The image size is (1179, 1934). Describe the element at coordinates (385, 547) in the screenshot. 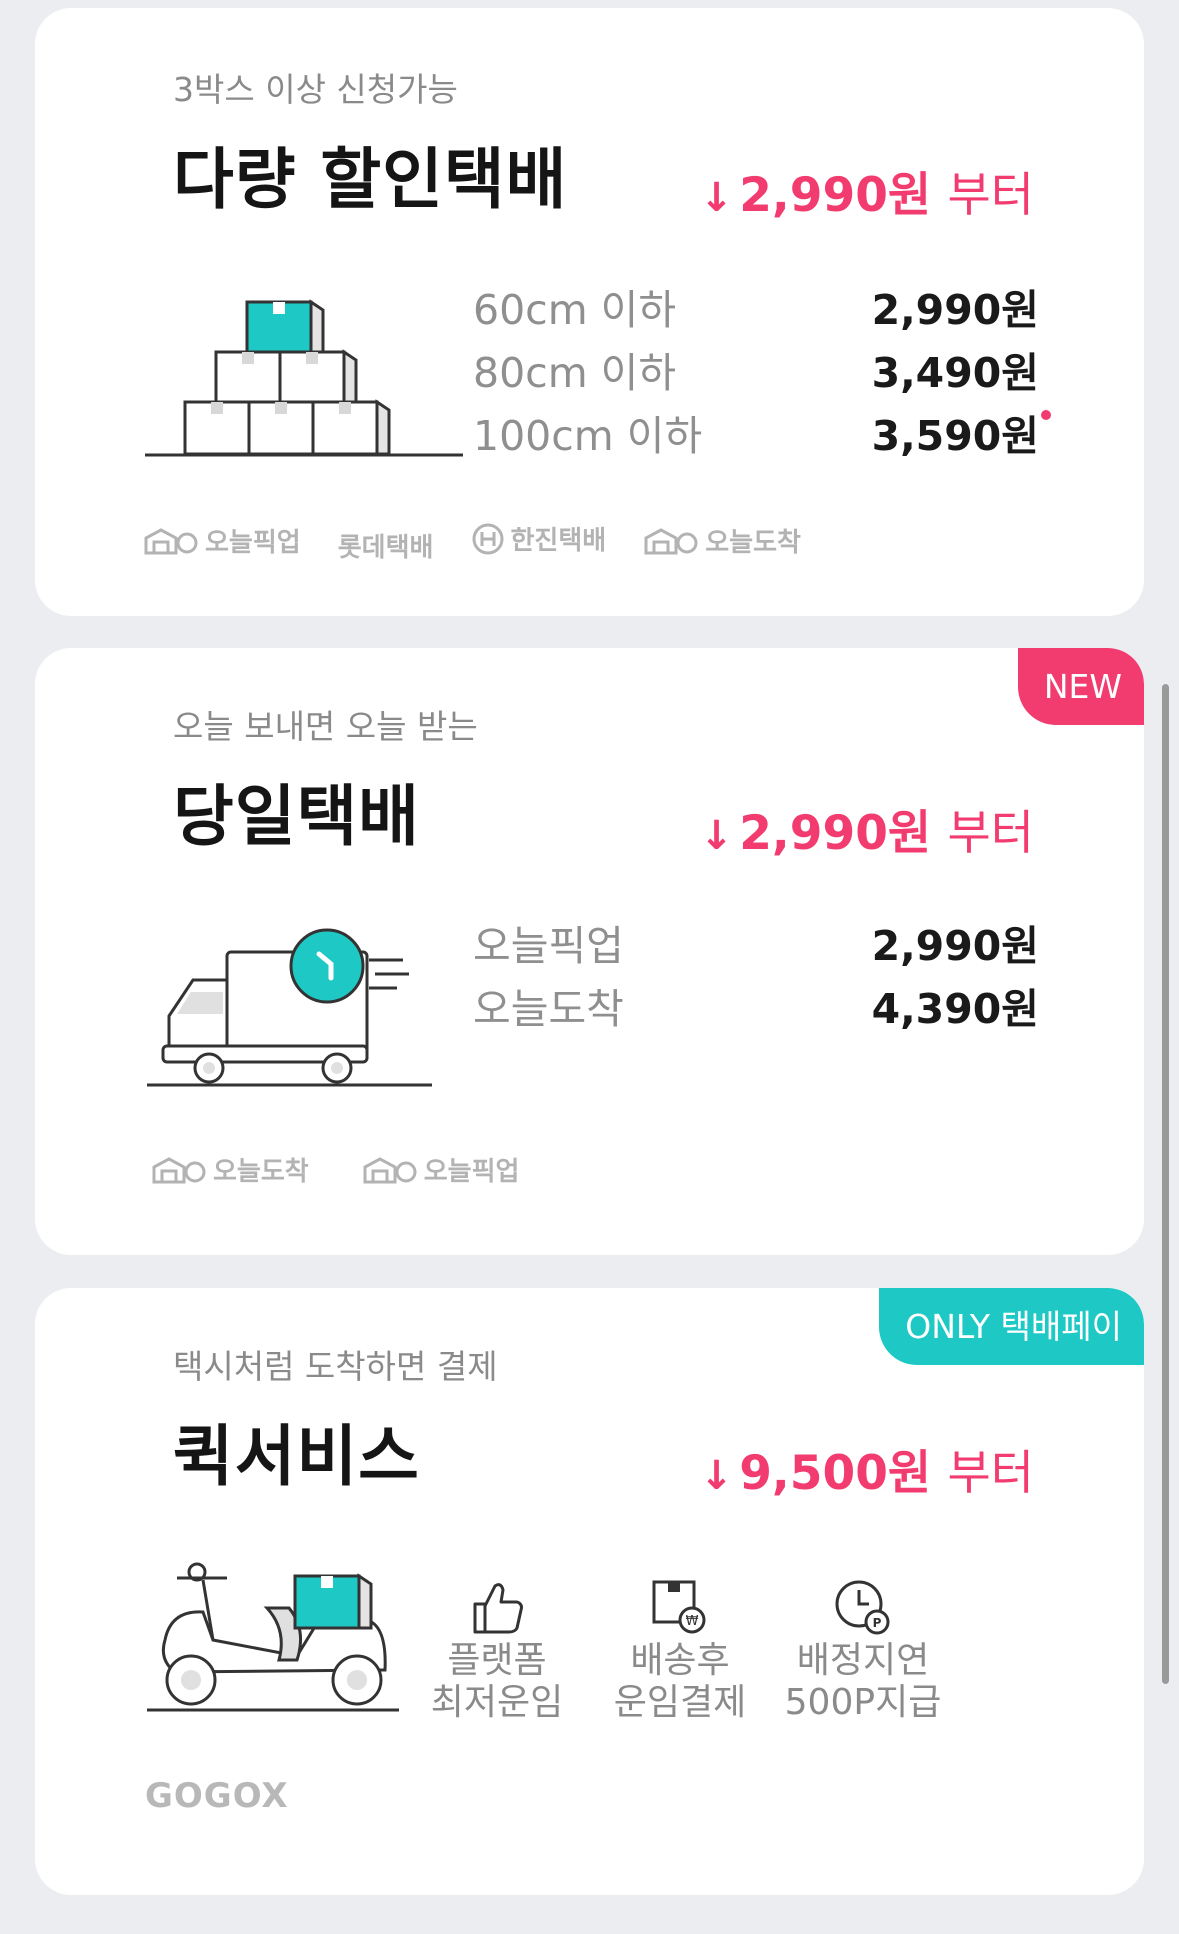

I see `carrier-logo: 롯데택배` at that location.